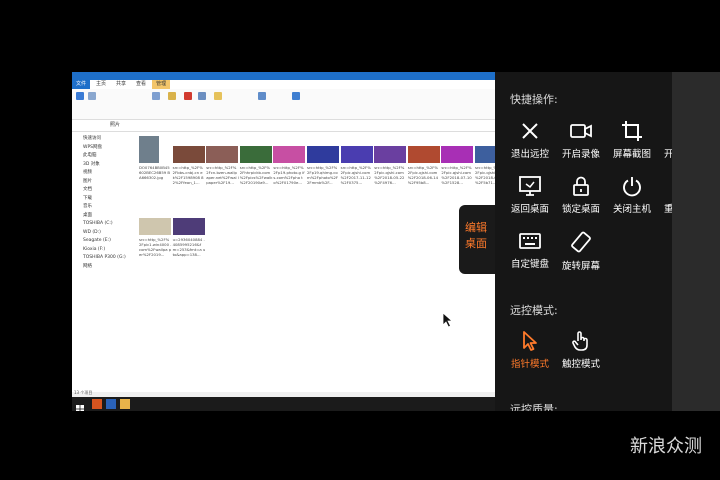  I want to click on edit-desktop-tab: 编辑桌面, so click(477, 239).